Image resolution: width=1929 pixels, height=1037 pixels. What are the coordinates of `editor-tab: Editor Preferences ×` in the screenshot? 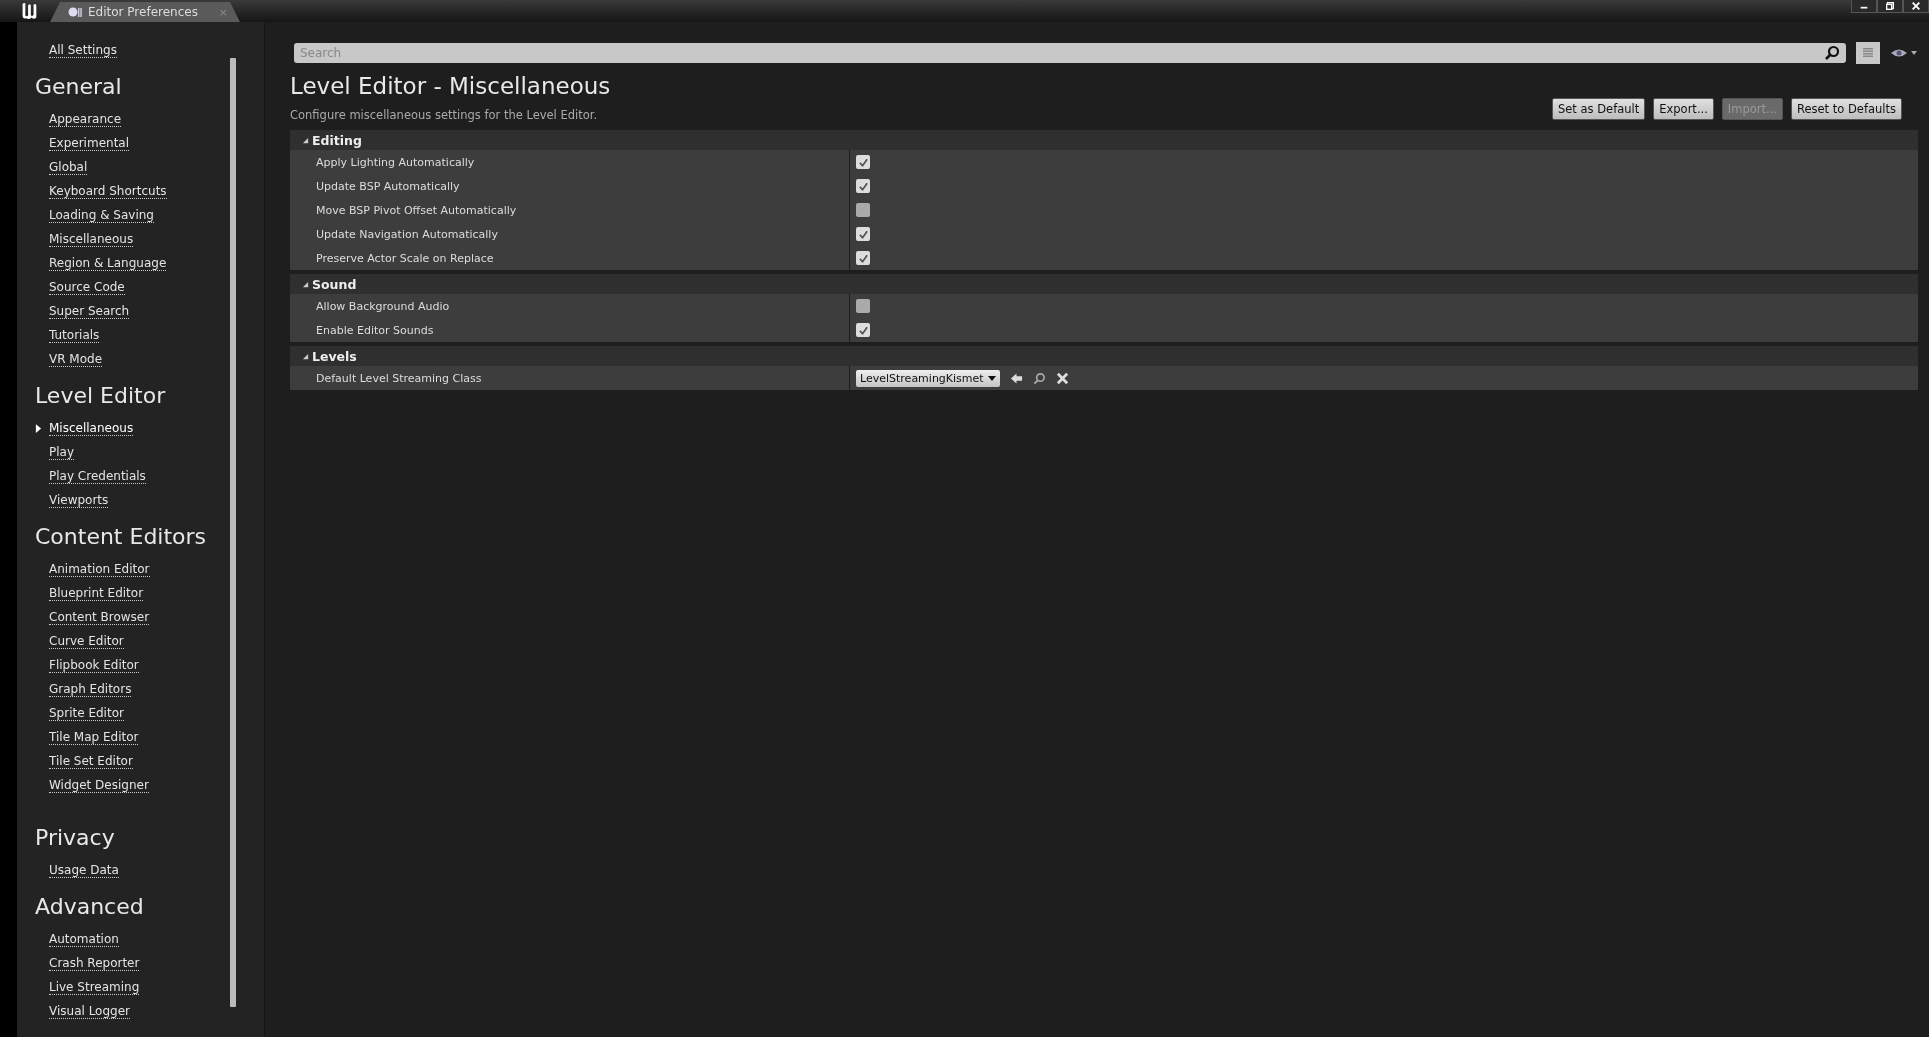 It's located at (145, 12).